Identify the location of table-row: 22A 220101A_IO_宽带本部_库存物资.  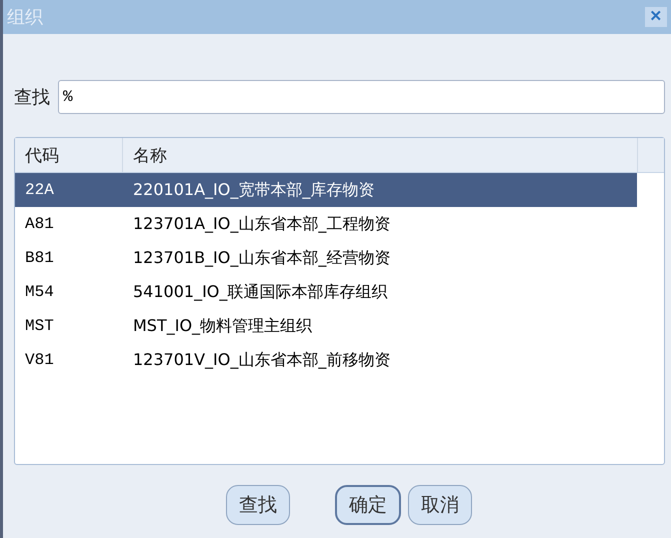
(326, 190).